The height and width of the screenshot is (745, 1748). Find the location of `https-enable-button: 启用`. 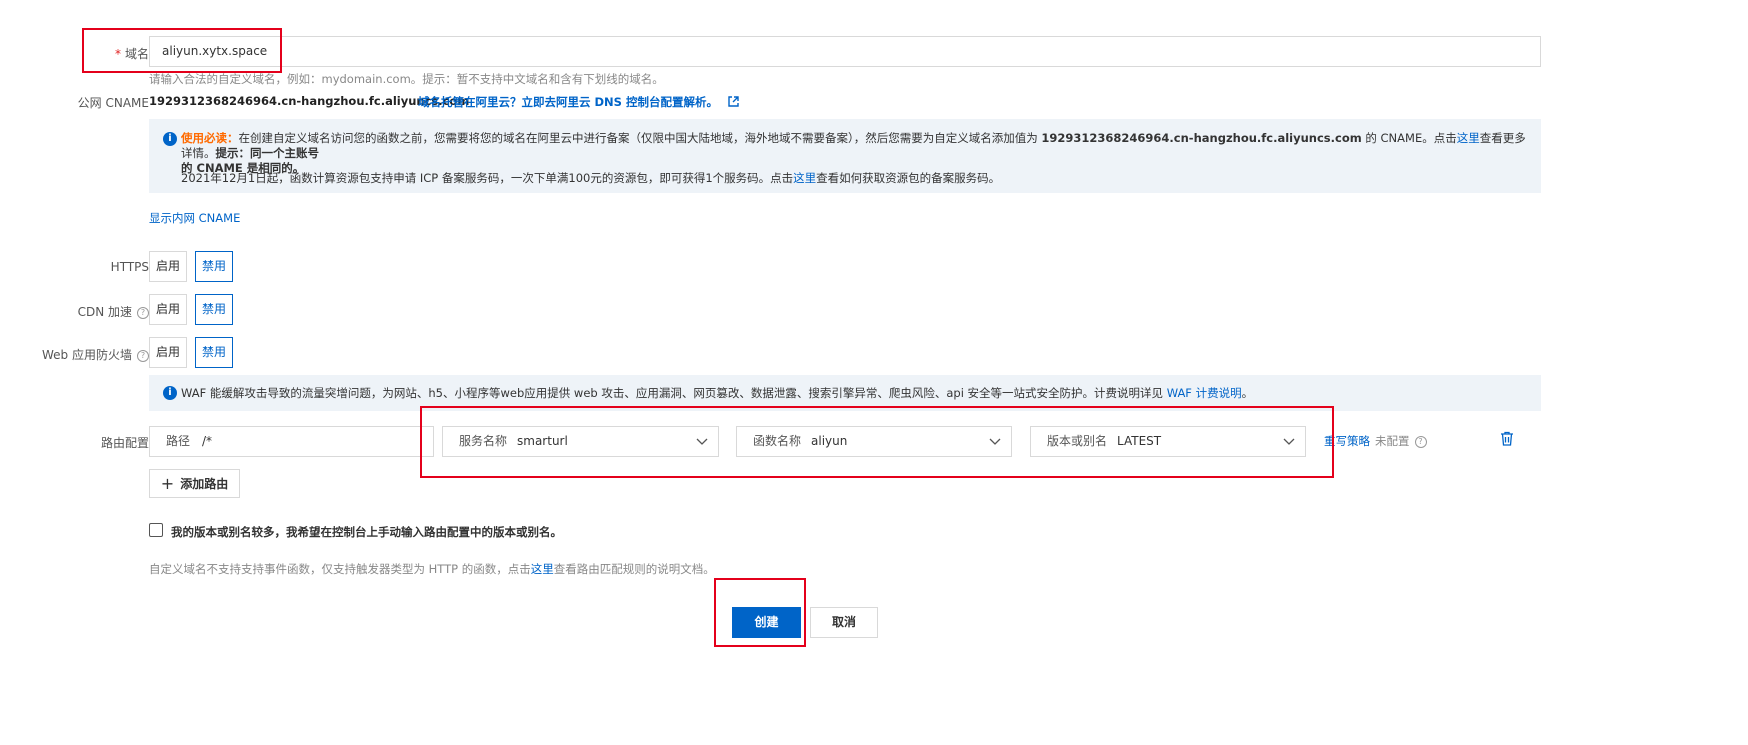

https-enable-button: 启用 is located at coordinates (168, 266).